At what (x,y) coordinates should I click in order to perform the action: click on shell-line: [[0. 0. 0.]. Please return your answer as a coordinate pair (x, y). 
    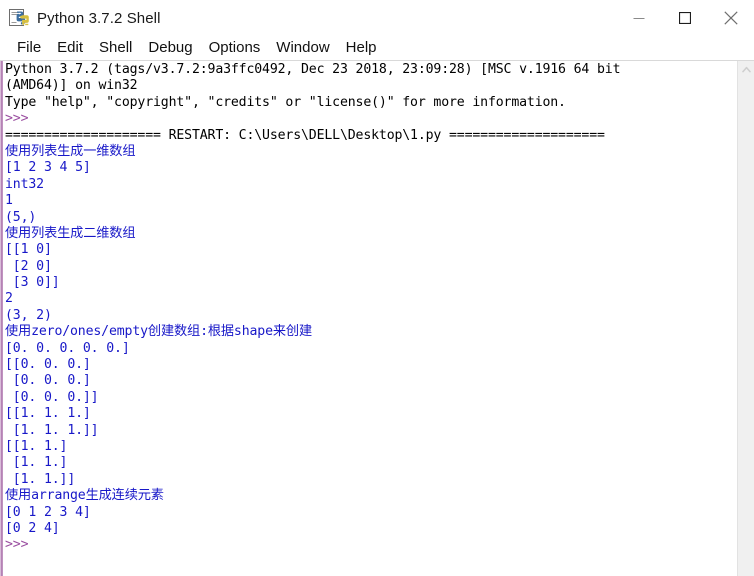
    Looking at the image, I should click on (48, 365).